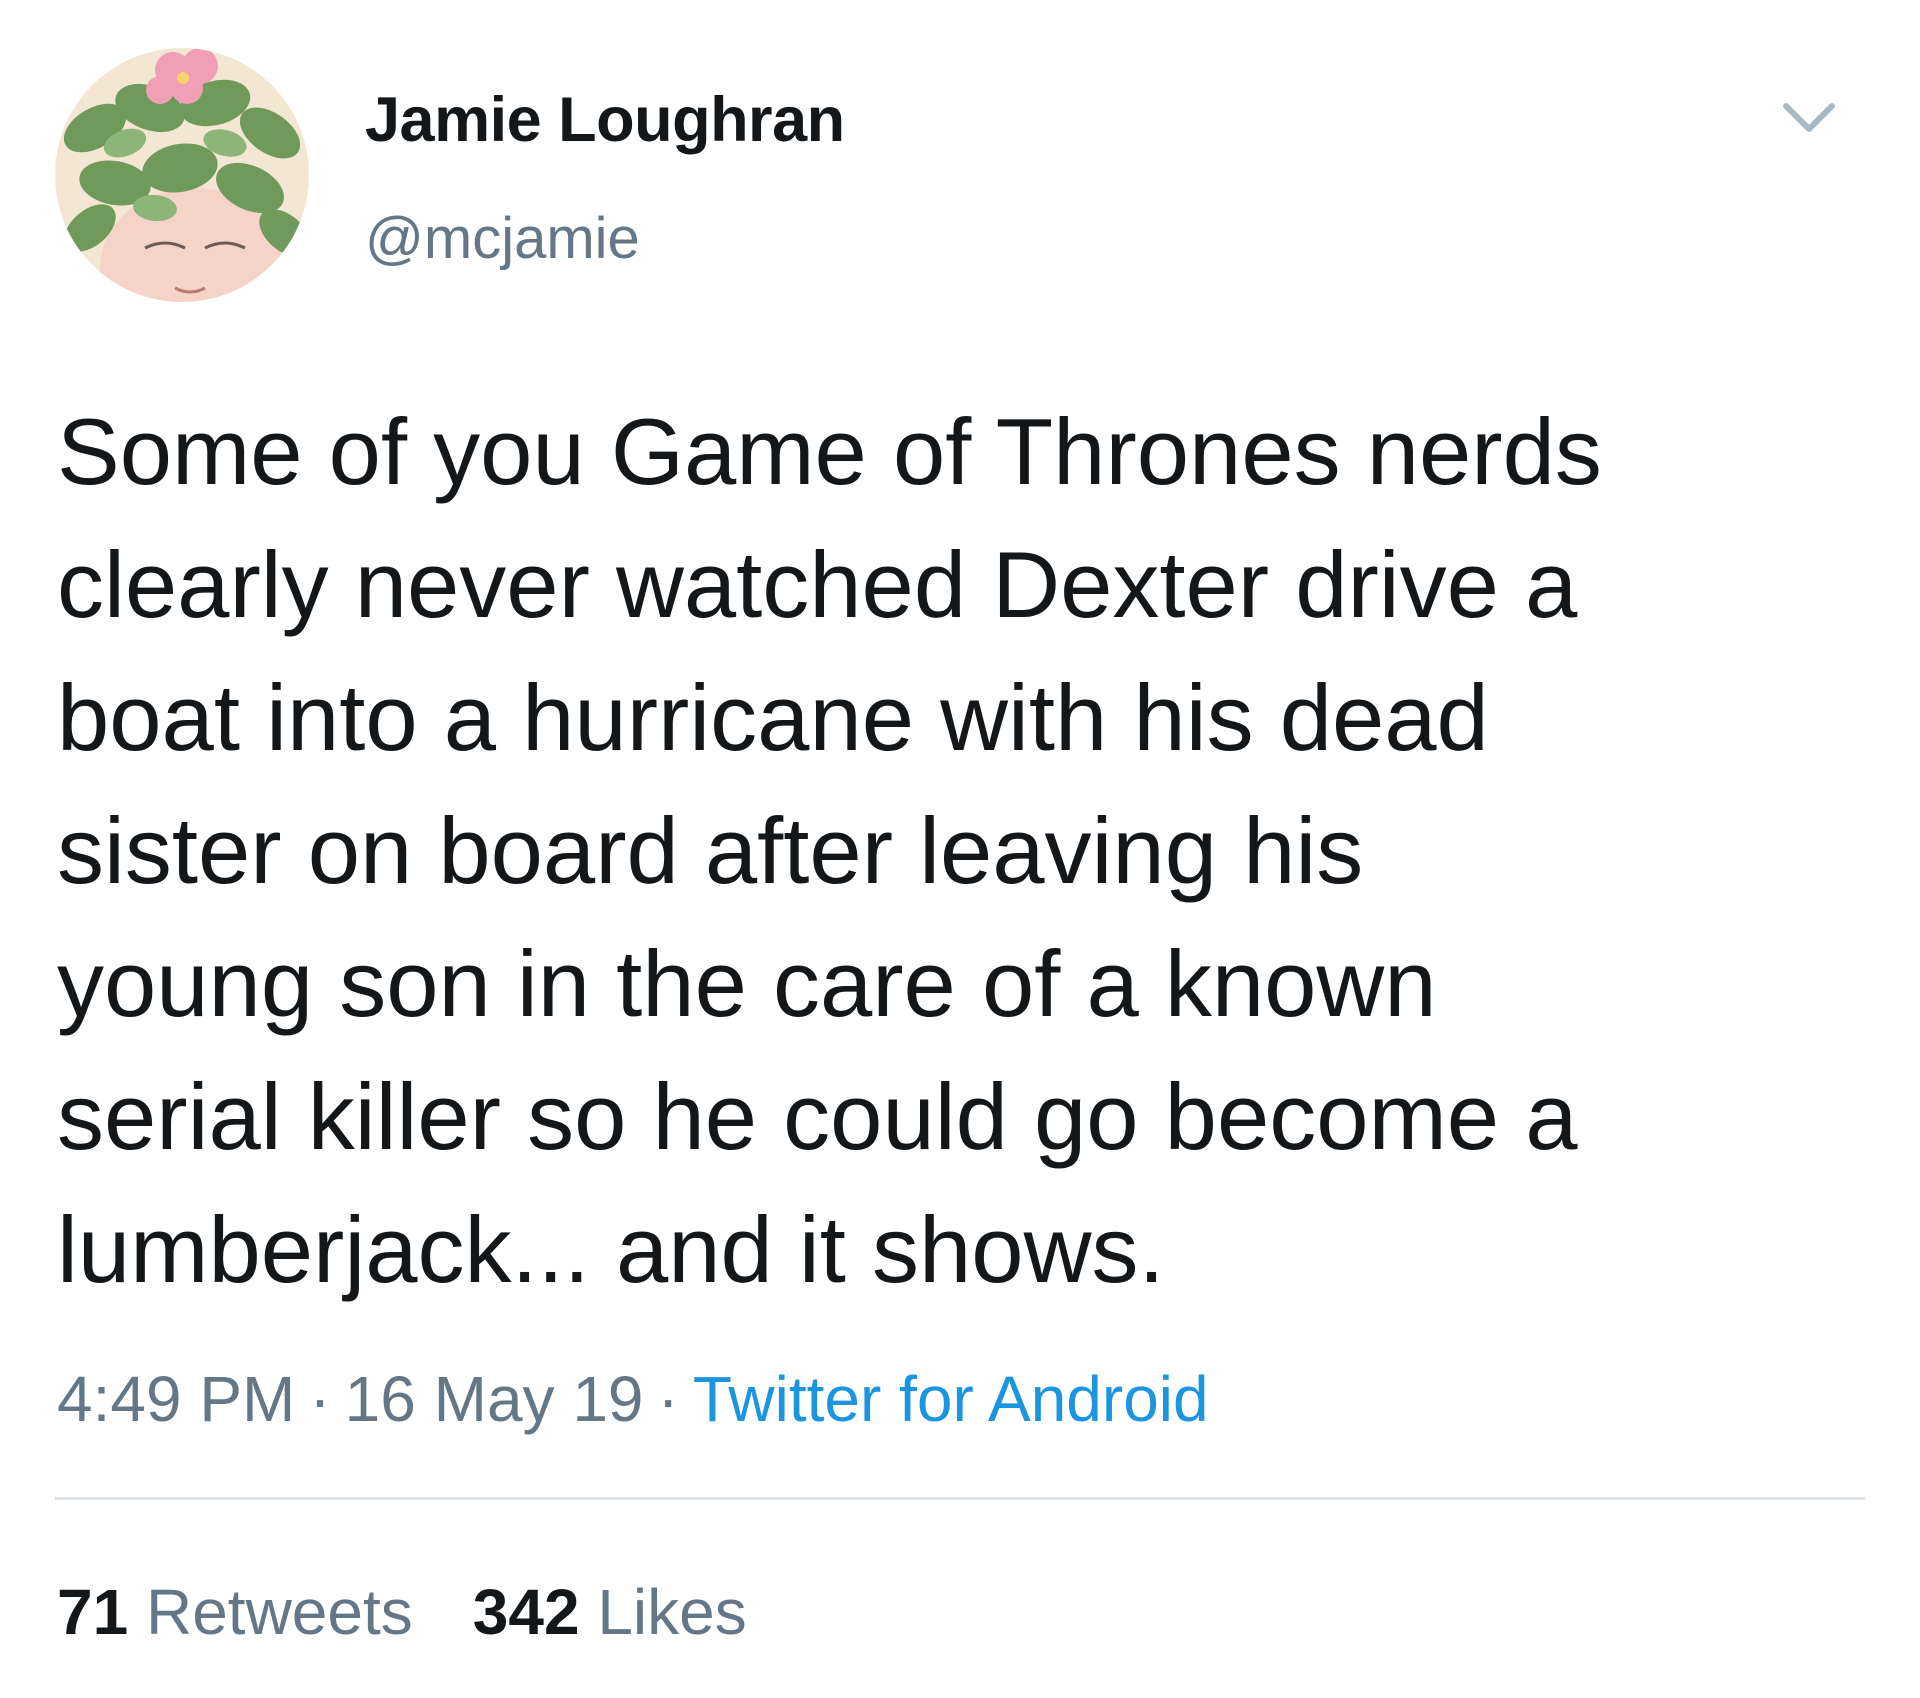  Describe the element at coordinates (93, 1612) in the screenshot. I see `retweets-count: 71` at that location.